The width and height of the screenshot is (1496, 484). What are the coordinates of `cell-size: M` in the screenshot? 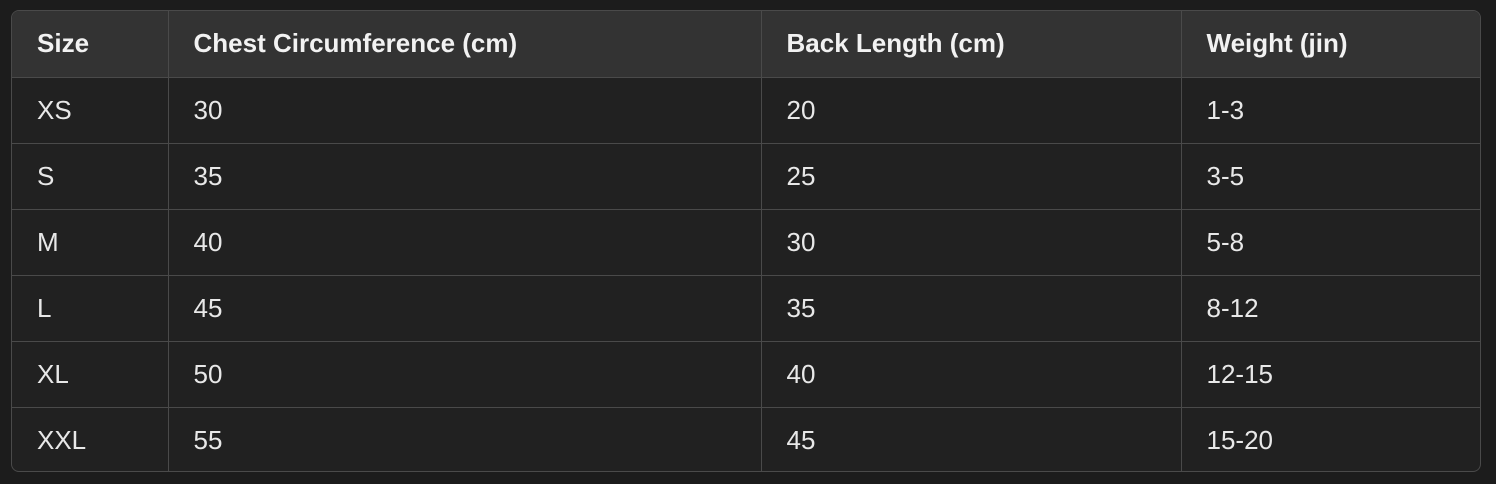 It's located at (90, 242).